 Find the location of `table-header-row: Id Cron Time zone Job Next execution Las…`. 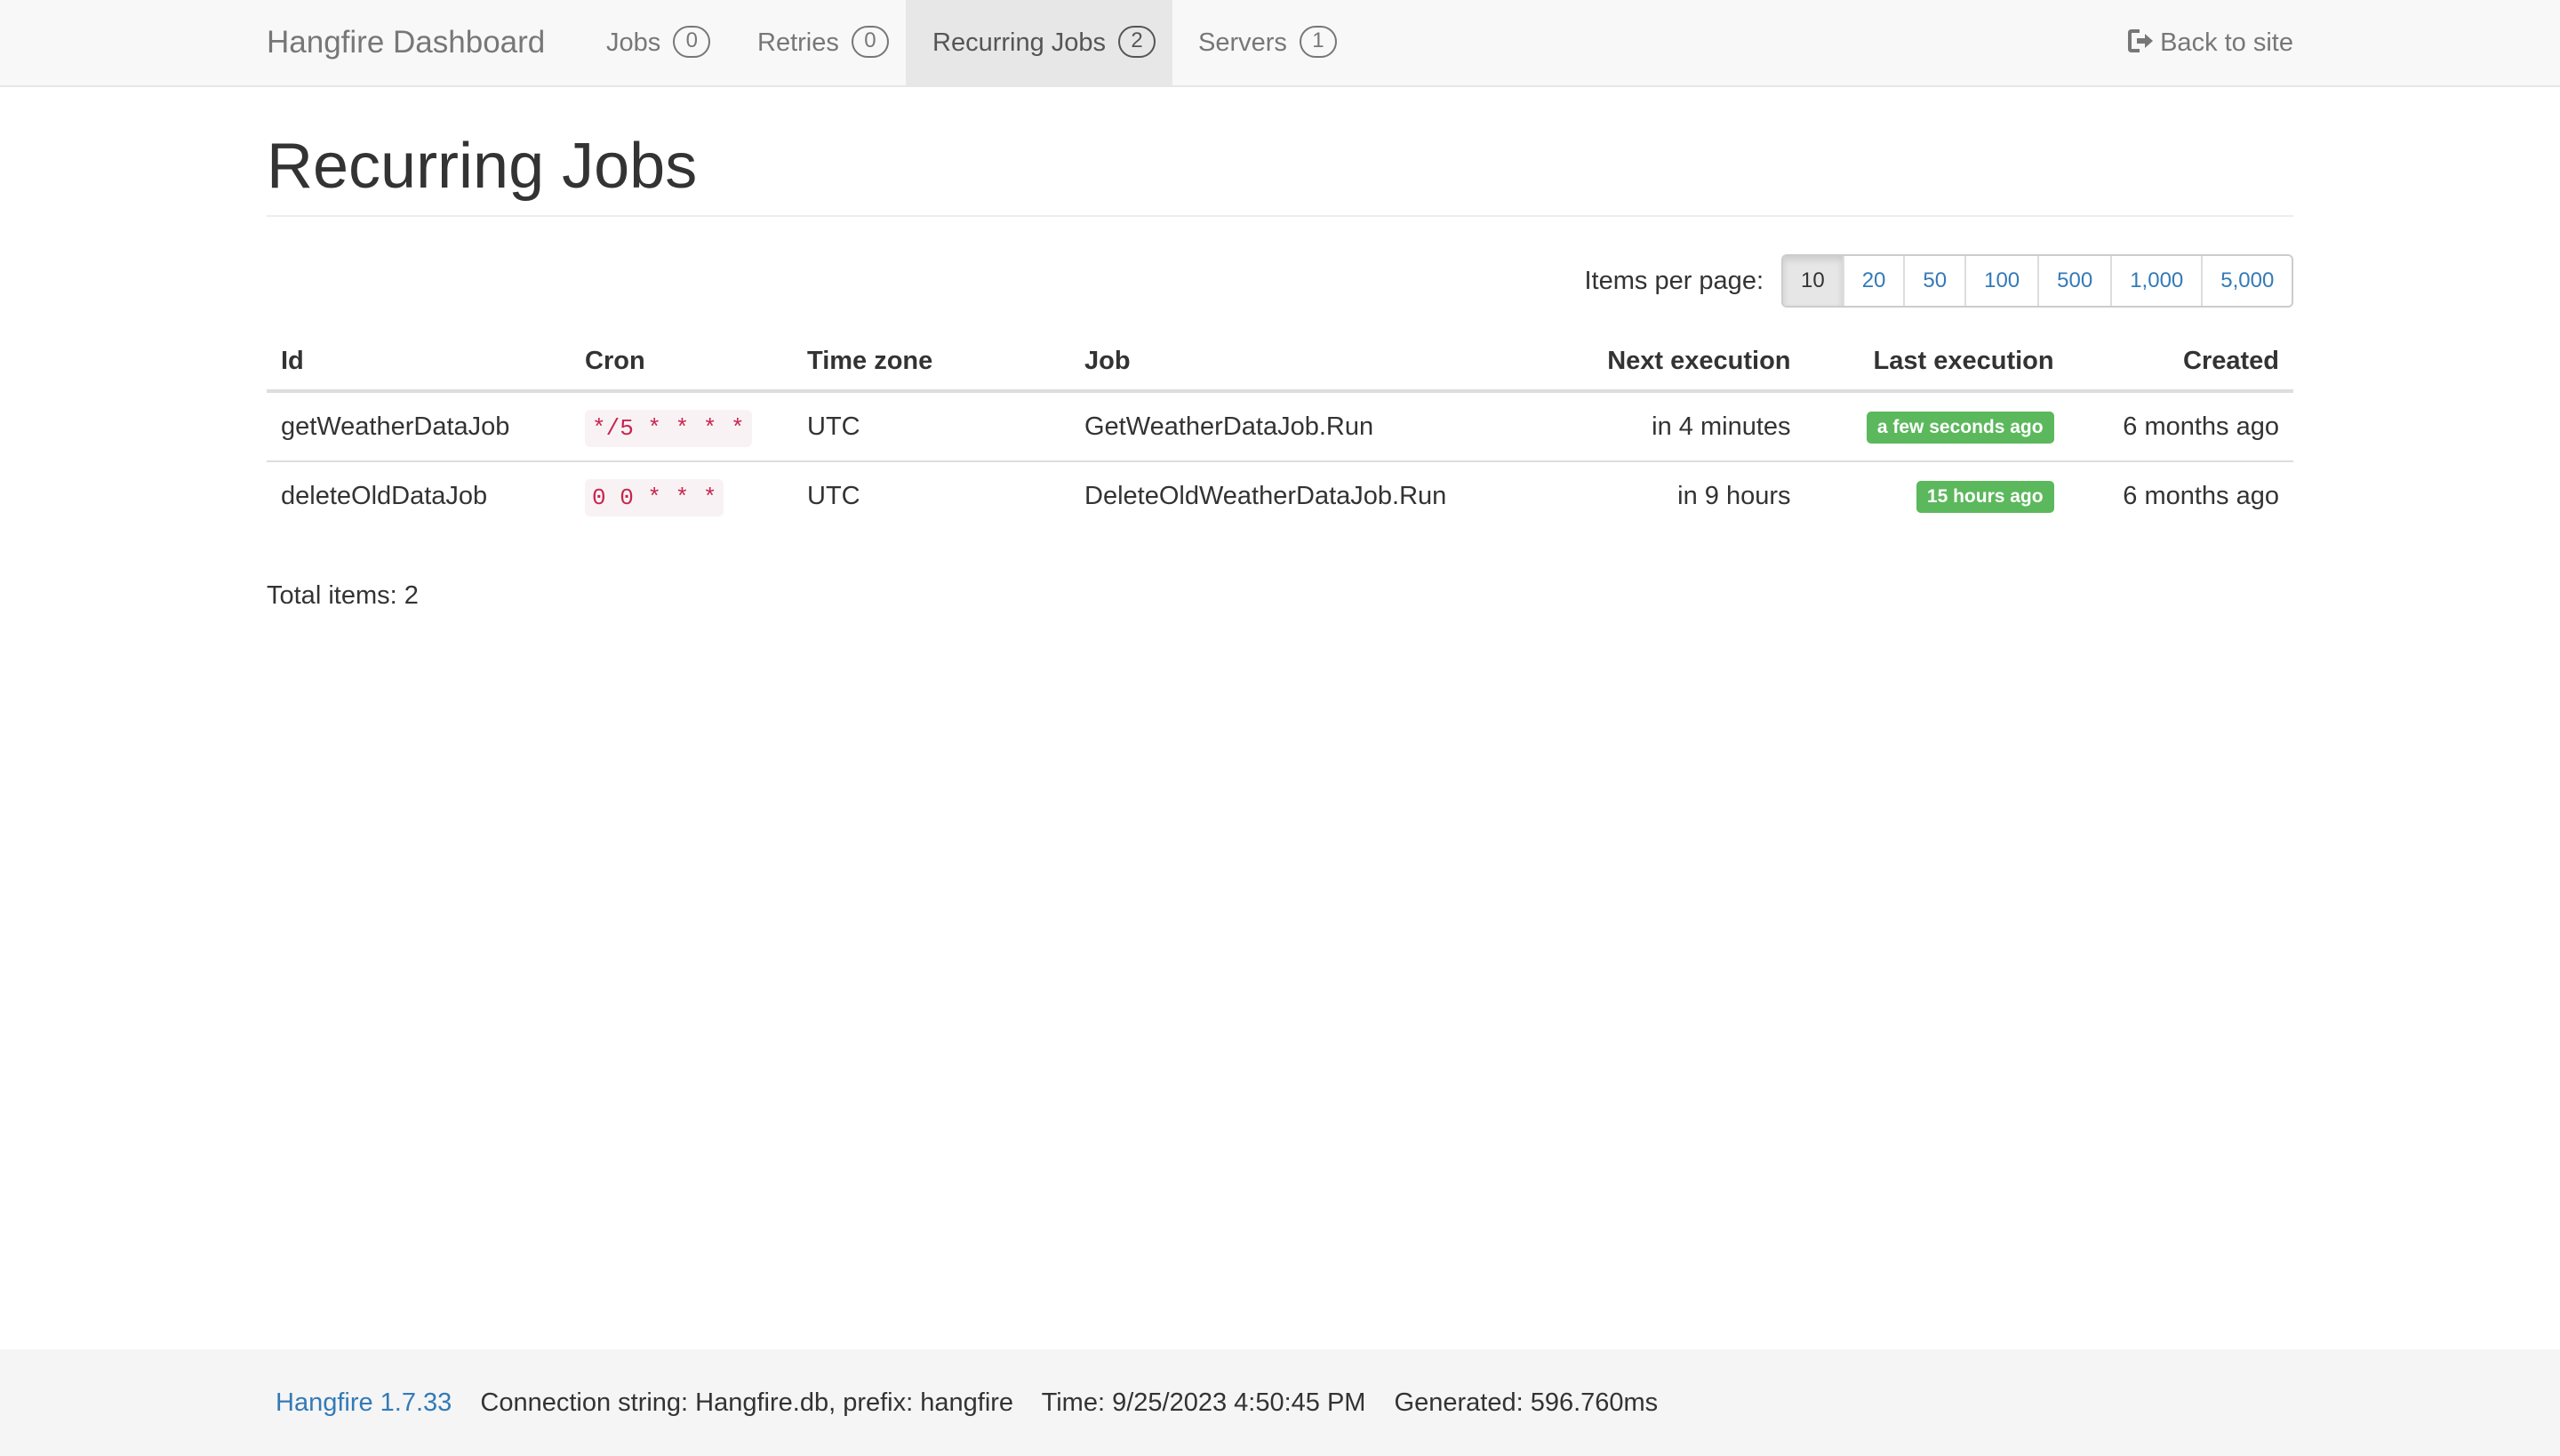

table-header-row: Id Cron Time zone Job Next execution Las… is located at coordinates (1280, 362).